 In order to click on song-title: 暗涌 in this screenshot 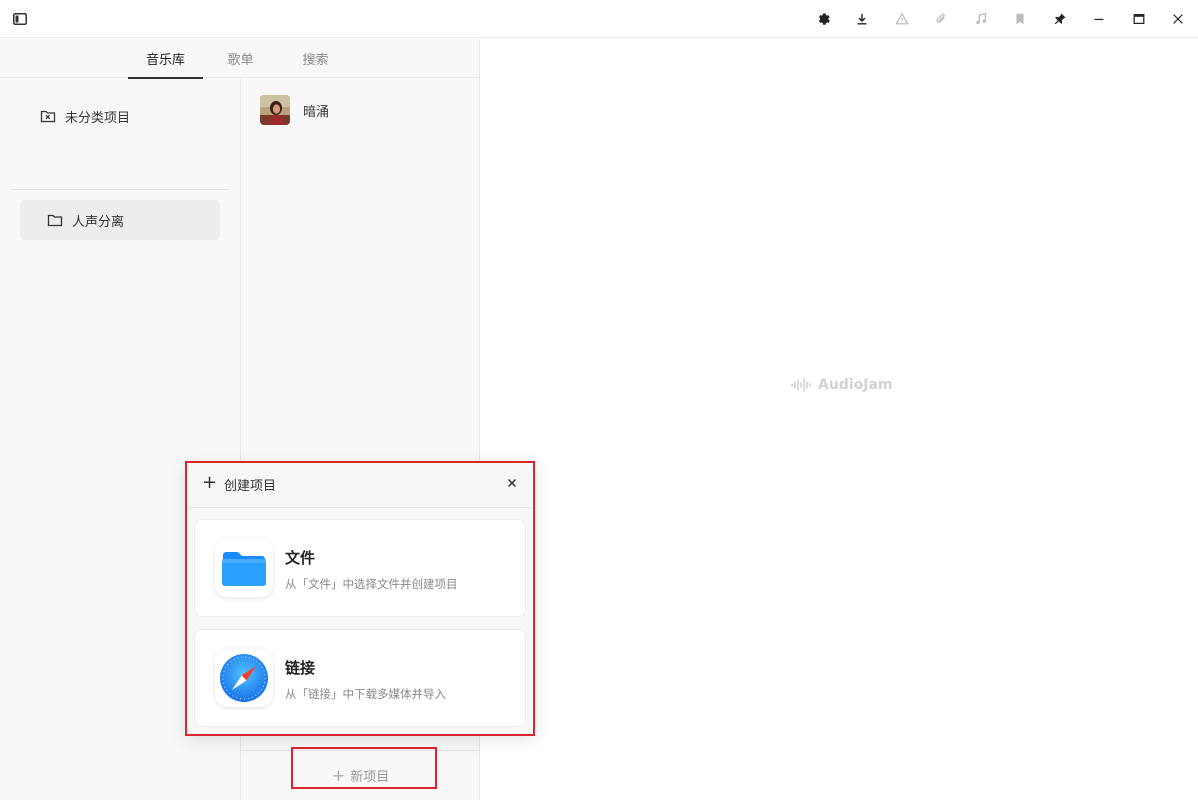, I will do `click(316, 112)`.